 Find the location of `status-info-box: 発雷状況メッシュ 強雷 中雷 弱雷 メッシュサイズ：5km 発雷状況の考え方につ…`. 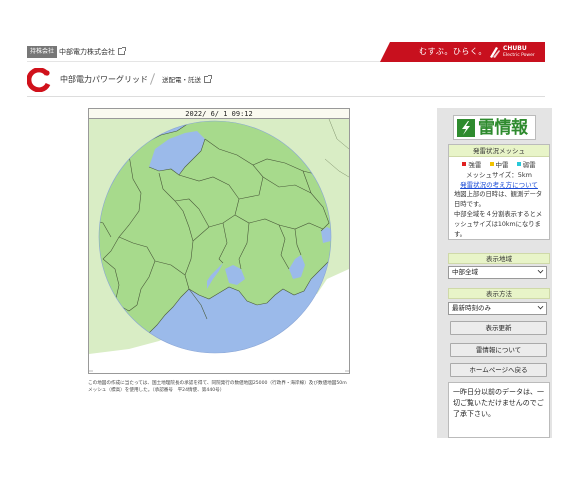

status-info-box: 発雷状況メッシュ 強雷 中雷 弱雷 メッシュサイズ：5km 発雷状況の考え方につ… is located at coordinates (499, 192).